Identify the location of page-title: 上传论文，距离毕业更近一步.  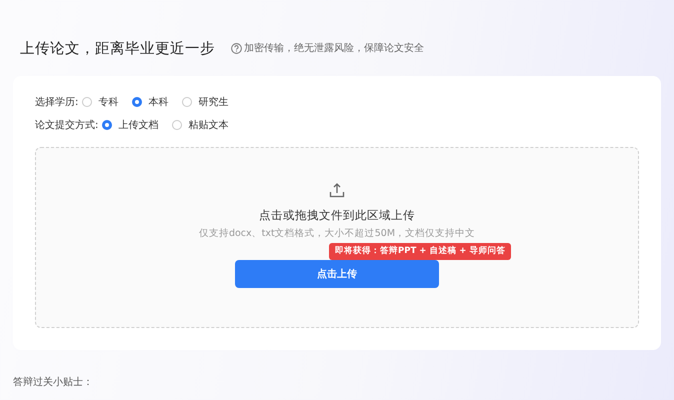
(117, 49).